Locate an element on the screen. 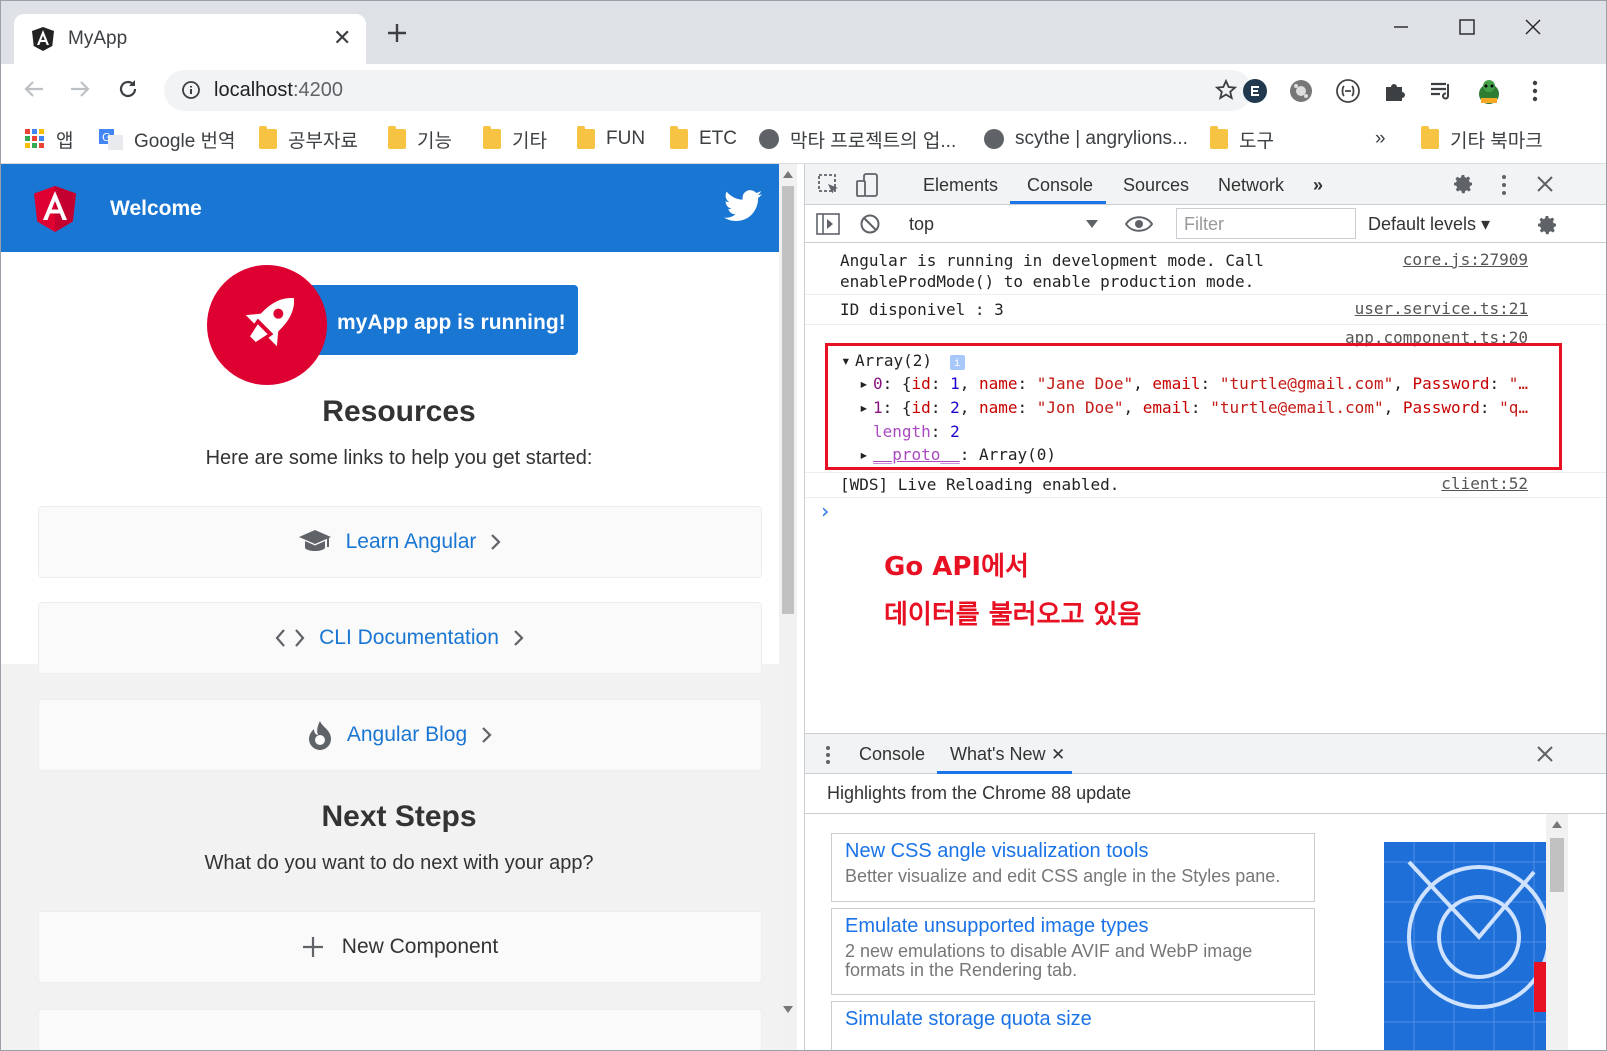 This screenshot has width=1607, height=1051. drawer-tab-whats-new: What's New is located at coordinates (997, 754).